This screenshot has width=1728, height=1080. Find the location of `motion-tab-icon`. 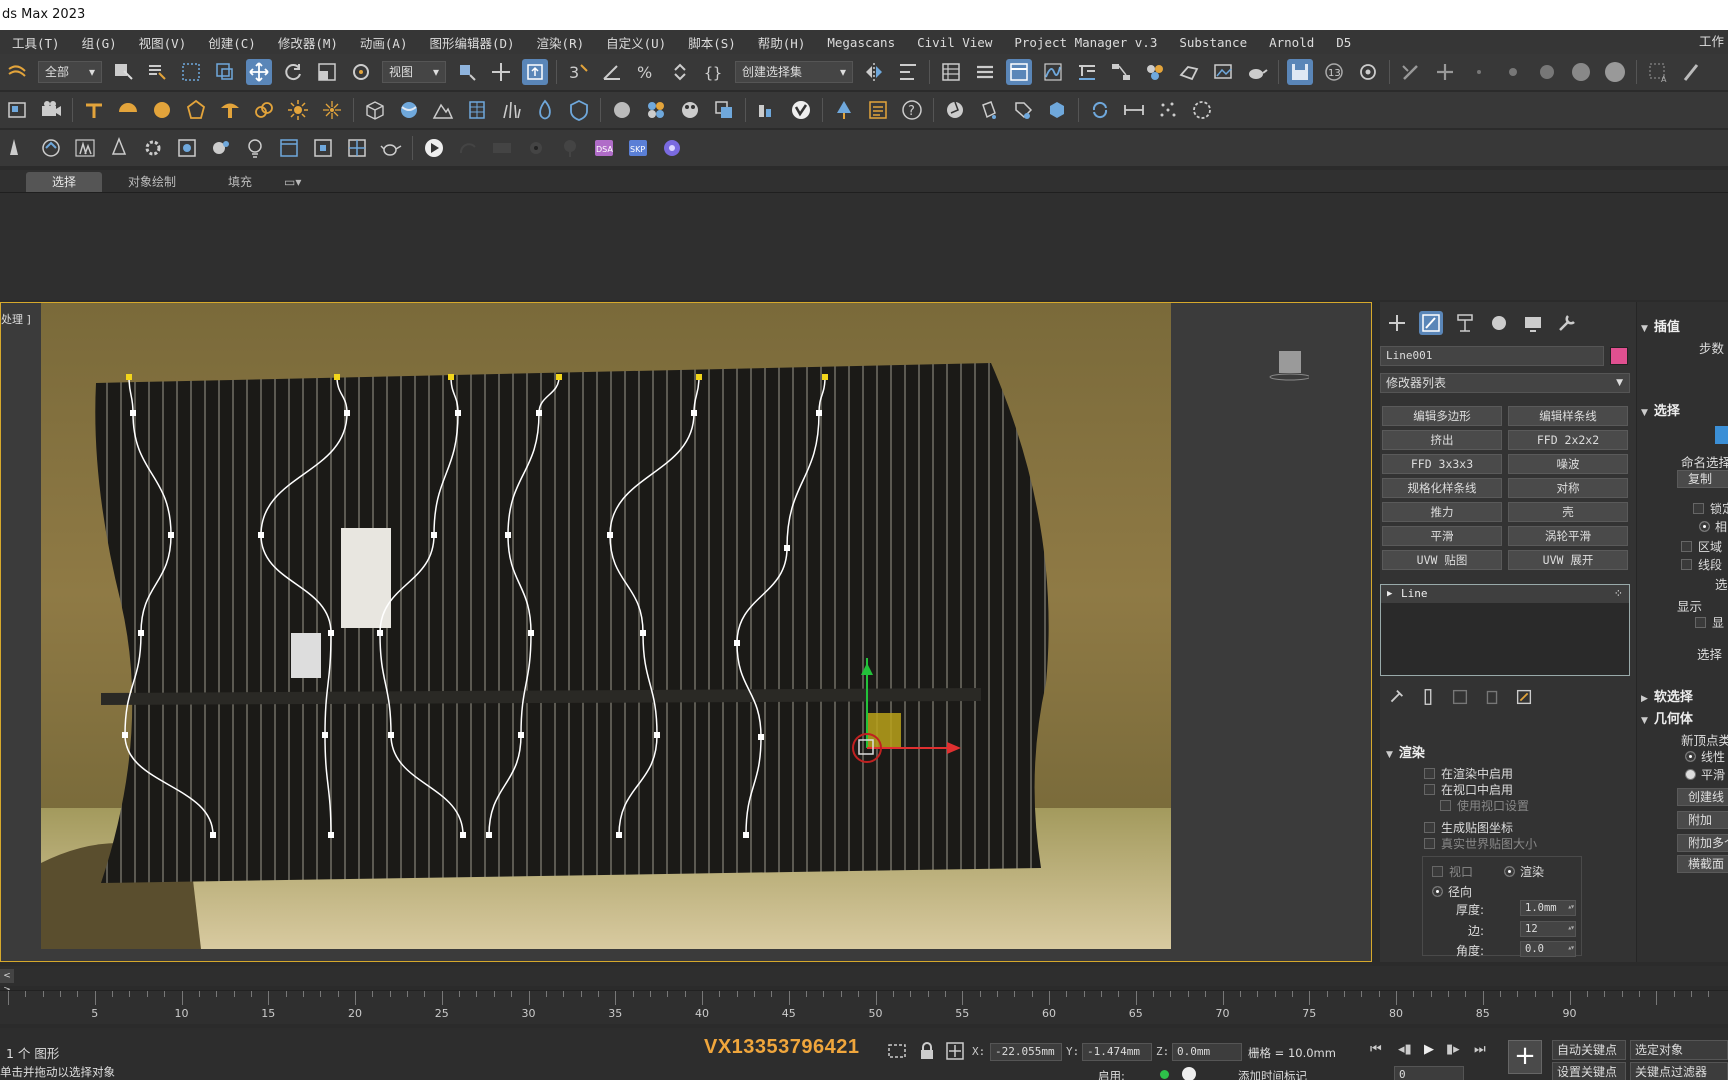

motion-tab-icon is located at coordinates (1499, 323).